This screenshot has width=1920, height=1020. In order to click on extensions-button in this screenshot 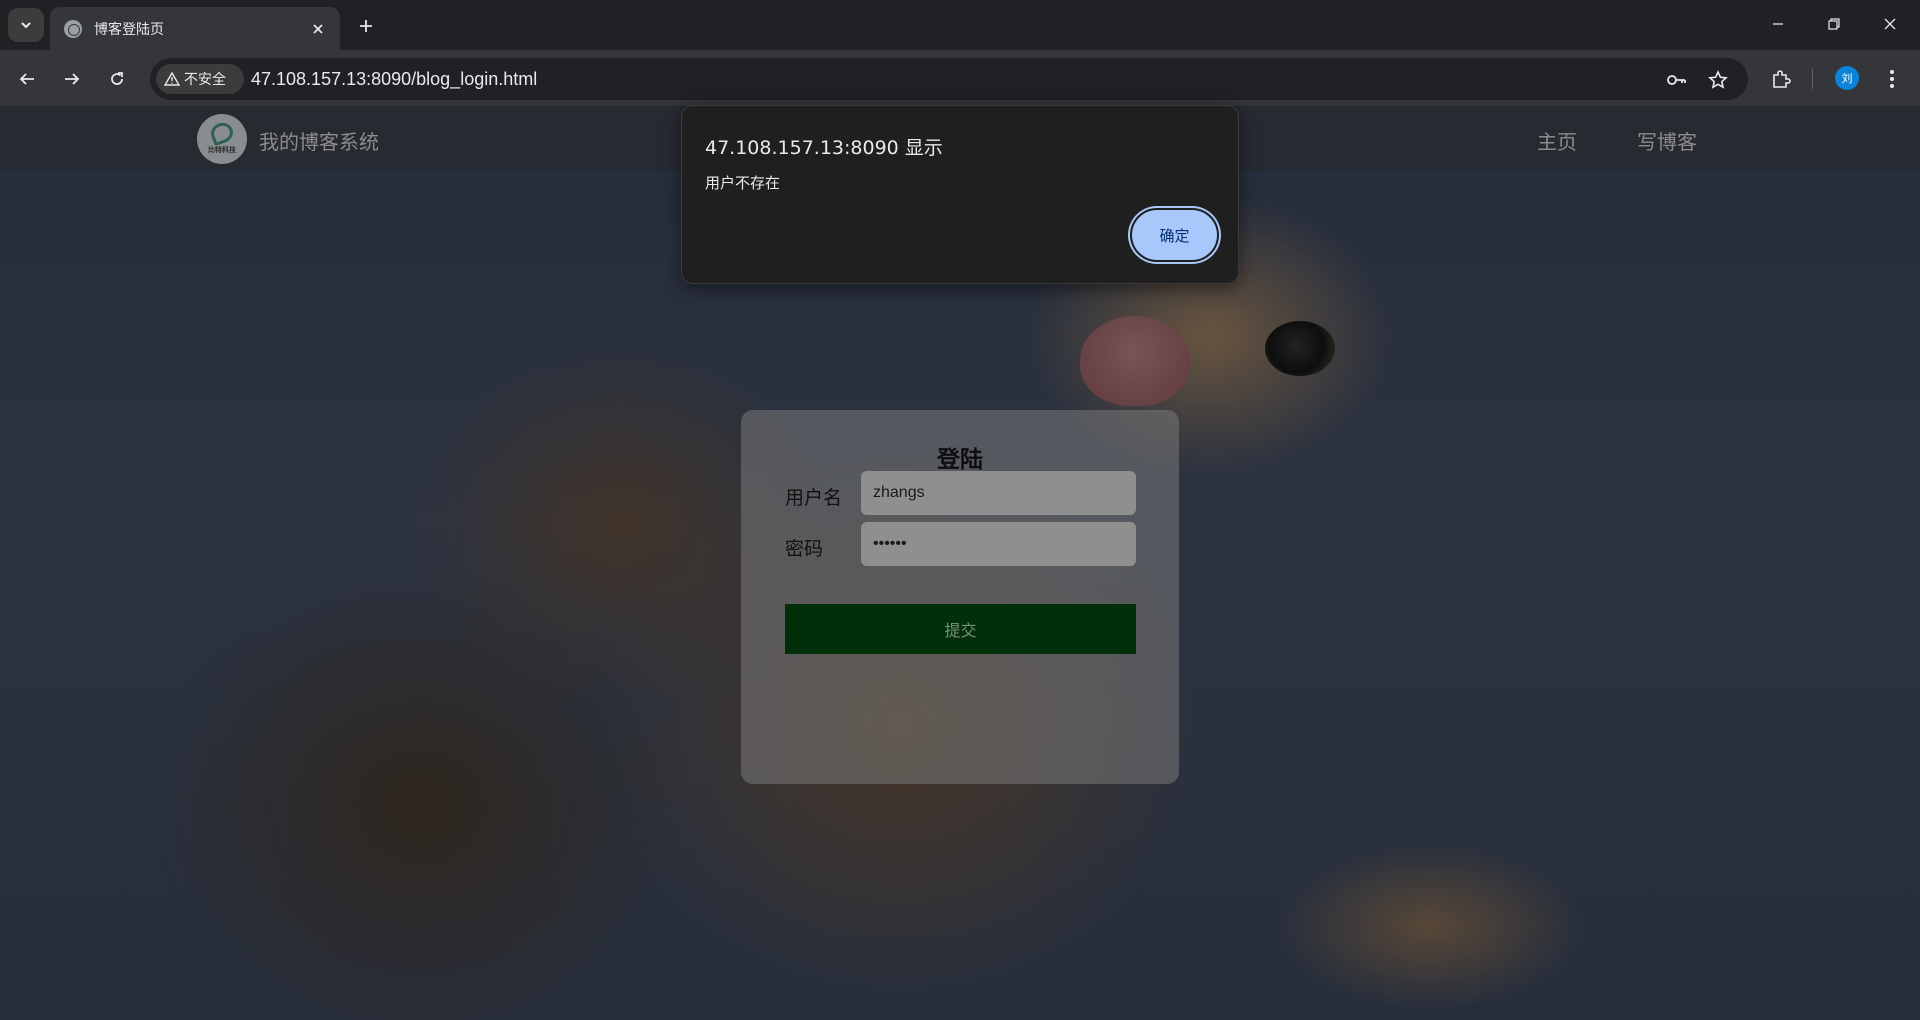, I will do `click(1781, 79)`.